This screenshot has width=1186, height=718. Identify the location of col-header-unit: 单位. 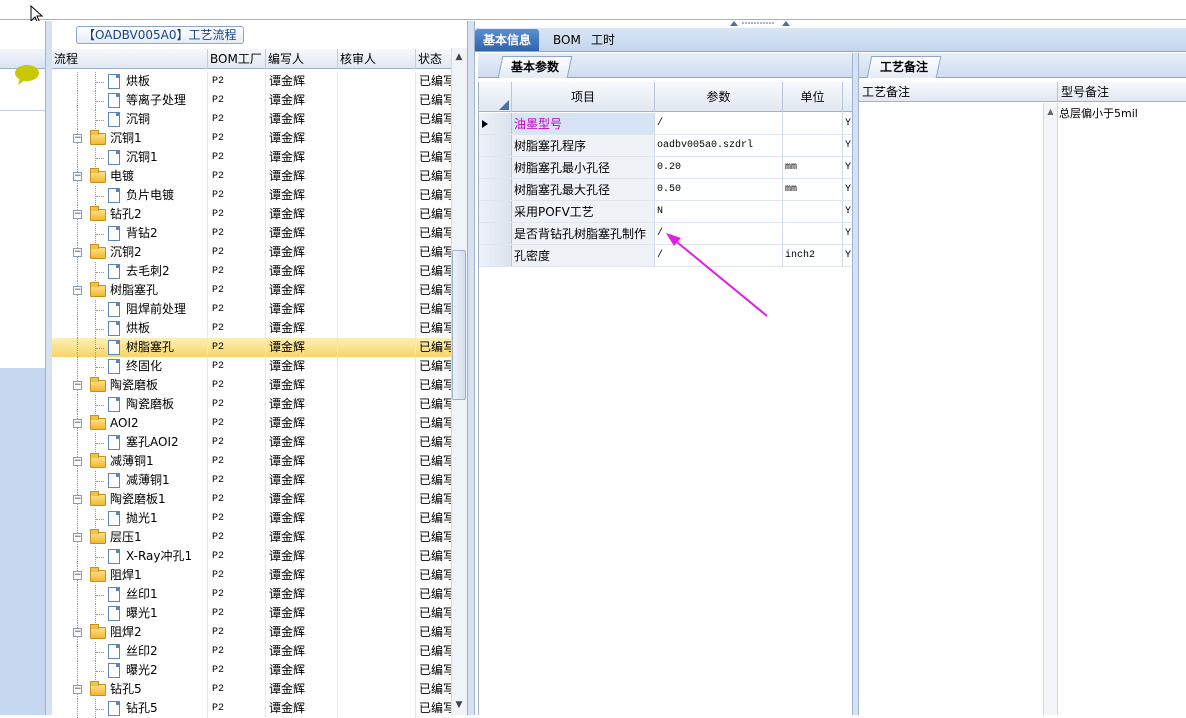
(813, 97).